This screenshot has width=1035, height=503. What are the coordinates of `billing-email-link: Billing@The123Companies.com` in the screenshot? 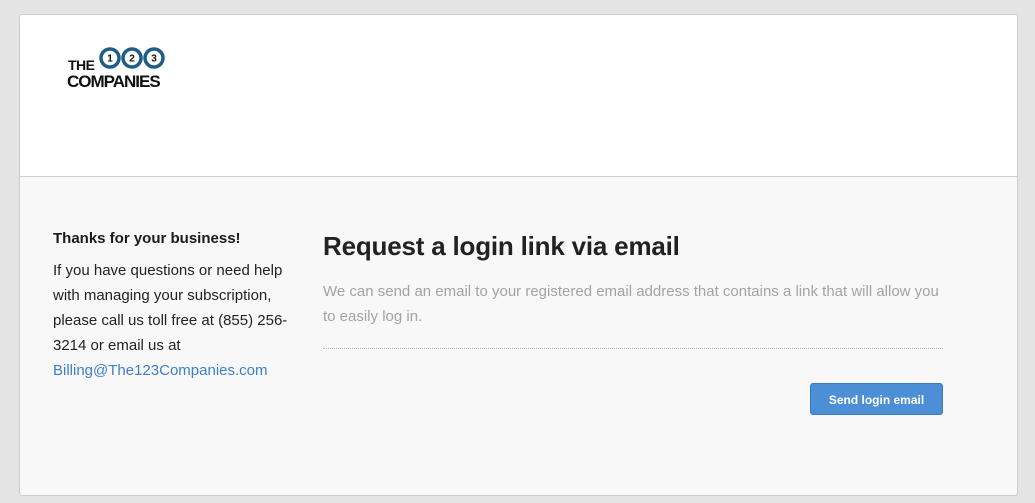 It's located at (160, 370).